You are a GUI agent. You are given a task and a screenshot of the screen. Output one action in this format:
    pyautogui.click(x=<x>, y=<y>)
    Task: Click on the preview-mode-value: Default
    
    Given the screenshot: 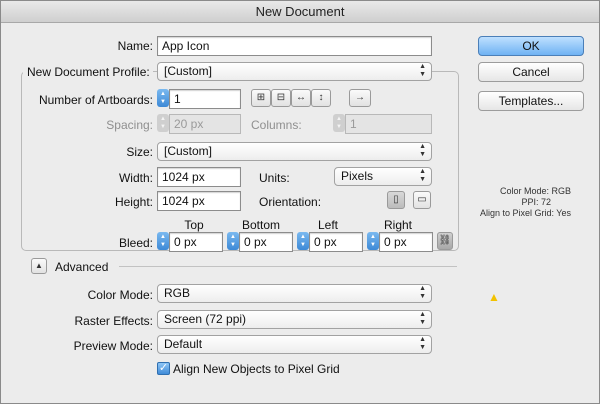 What is the action you would take?
    pyautogui.click(x=183, y=344)
    